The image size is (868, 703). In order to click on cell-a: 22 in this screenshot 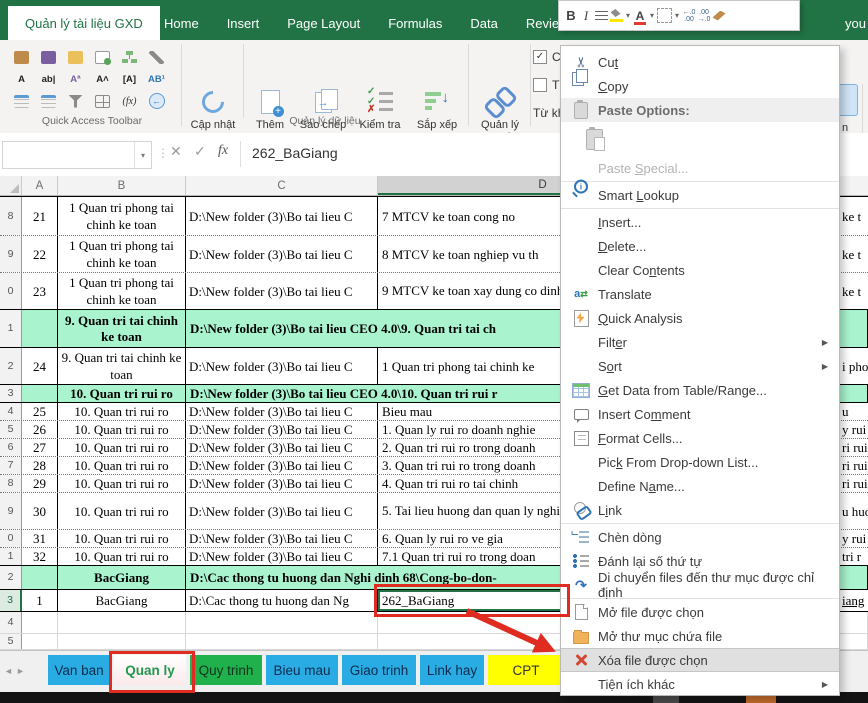, I will do `click(40, 254)`.